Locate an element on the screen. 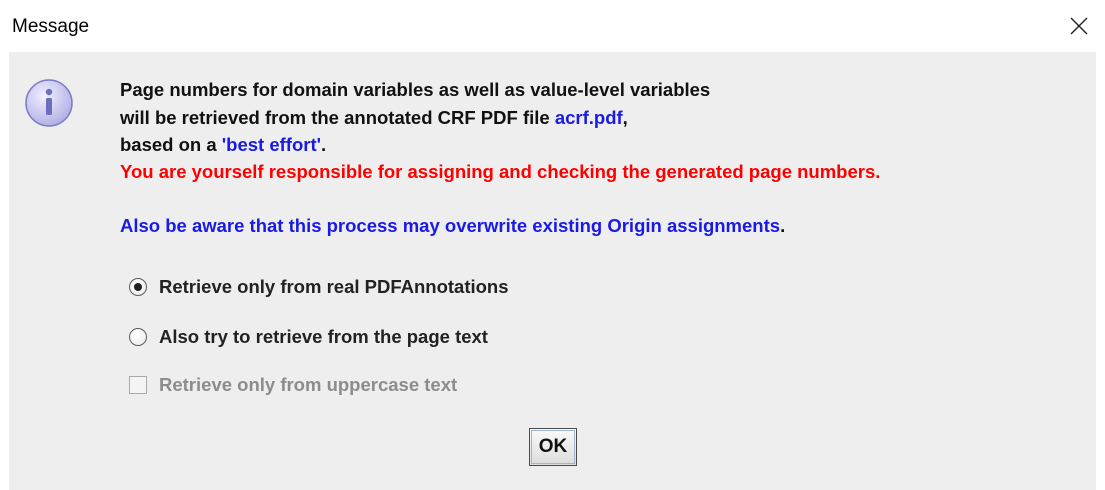 The width and height of the screenshot is (1105, 490). file-name: acrf.pdf is located at coordinates (588, 117).